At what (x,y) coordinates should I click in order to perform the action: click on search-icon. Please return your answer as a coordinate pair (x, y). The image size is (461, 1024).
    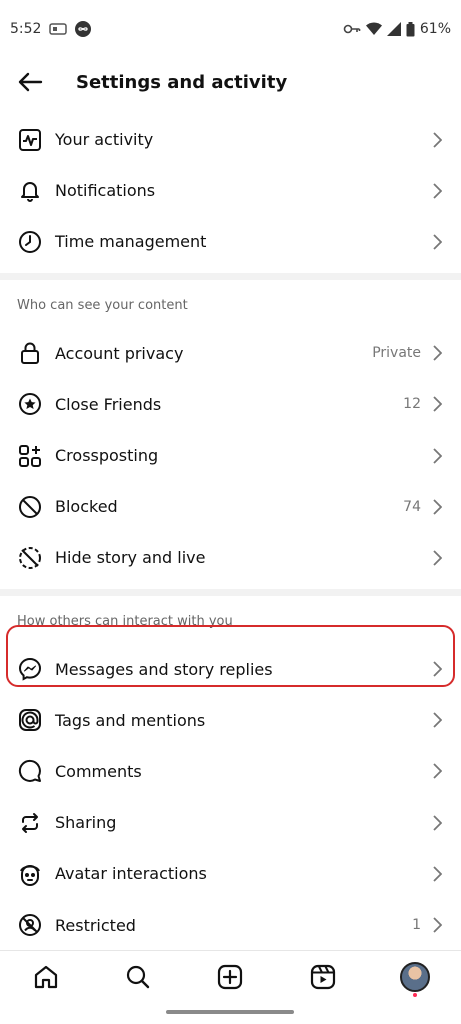
    Looking at the image, I should click on (138, 976).